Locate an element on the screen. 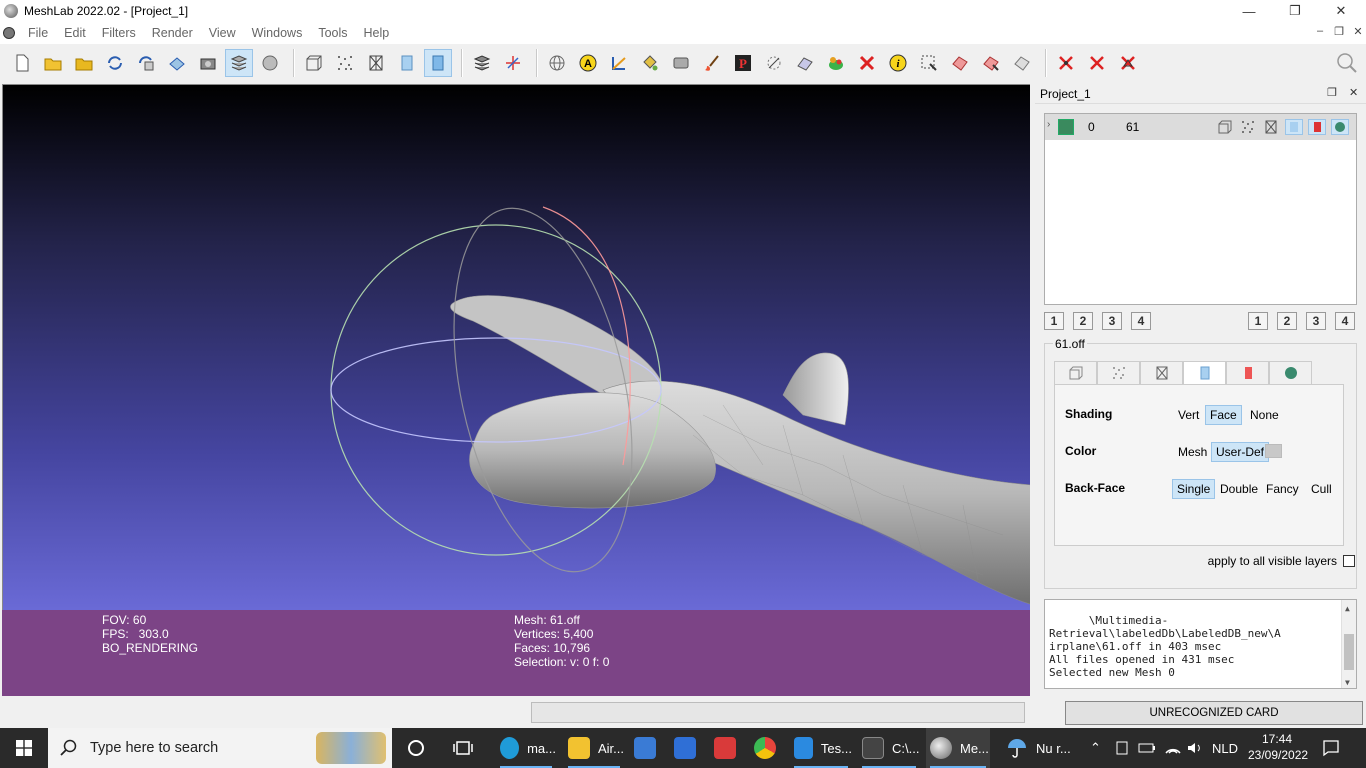 This screenshot has height=768, width=1366. backface-double-option: Double is located at coordinates (1239, 489).